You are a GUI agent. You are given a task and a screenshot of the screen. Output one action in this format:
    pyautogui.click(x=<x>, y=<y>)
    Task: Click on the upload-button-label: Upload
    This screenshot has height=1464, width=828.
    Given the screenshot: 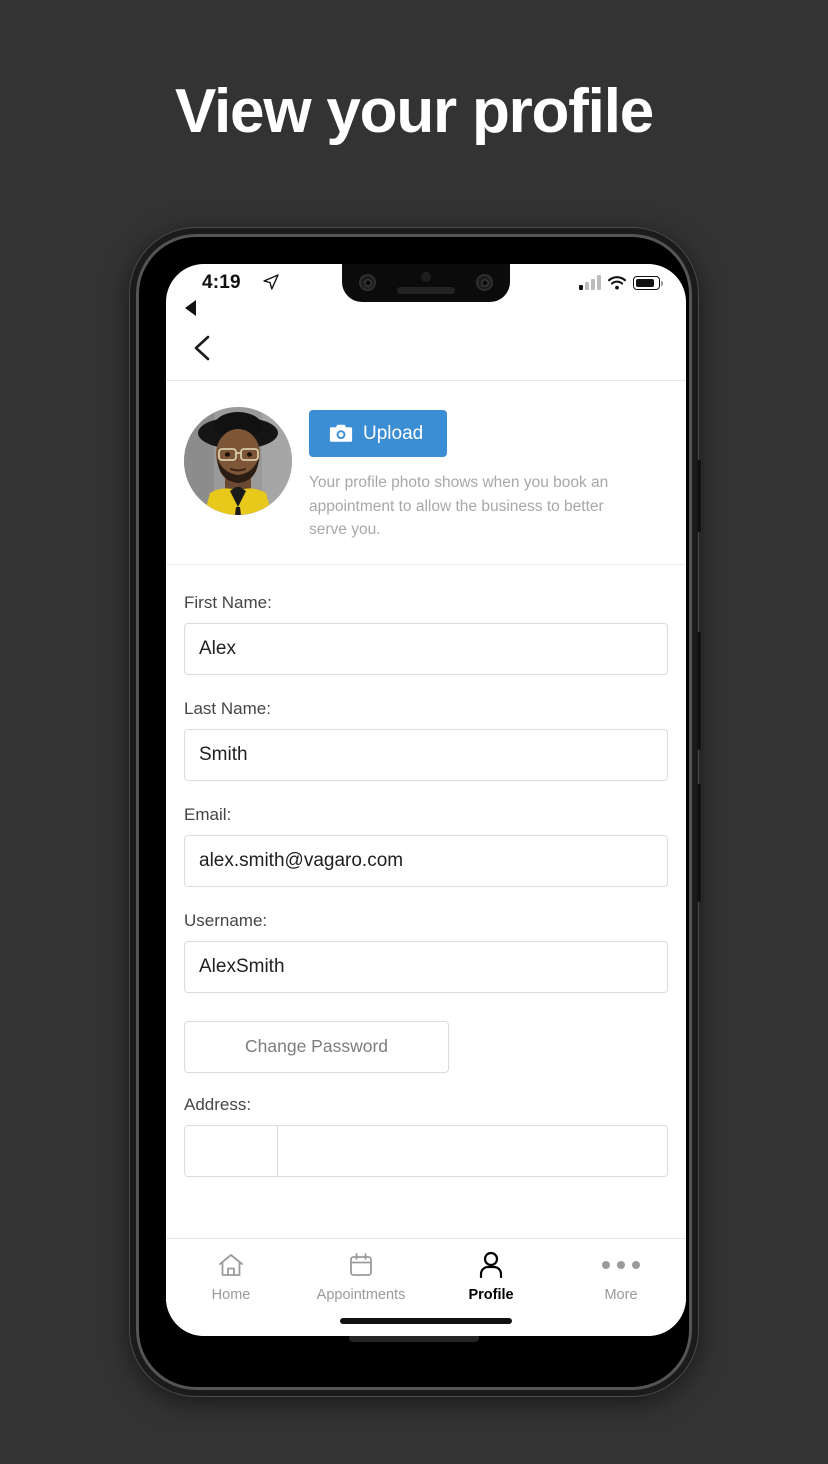 What is the action you would take?
    pyautogui.click(x=393, y=433)
    